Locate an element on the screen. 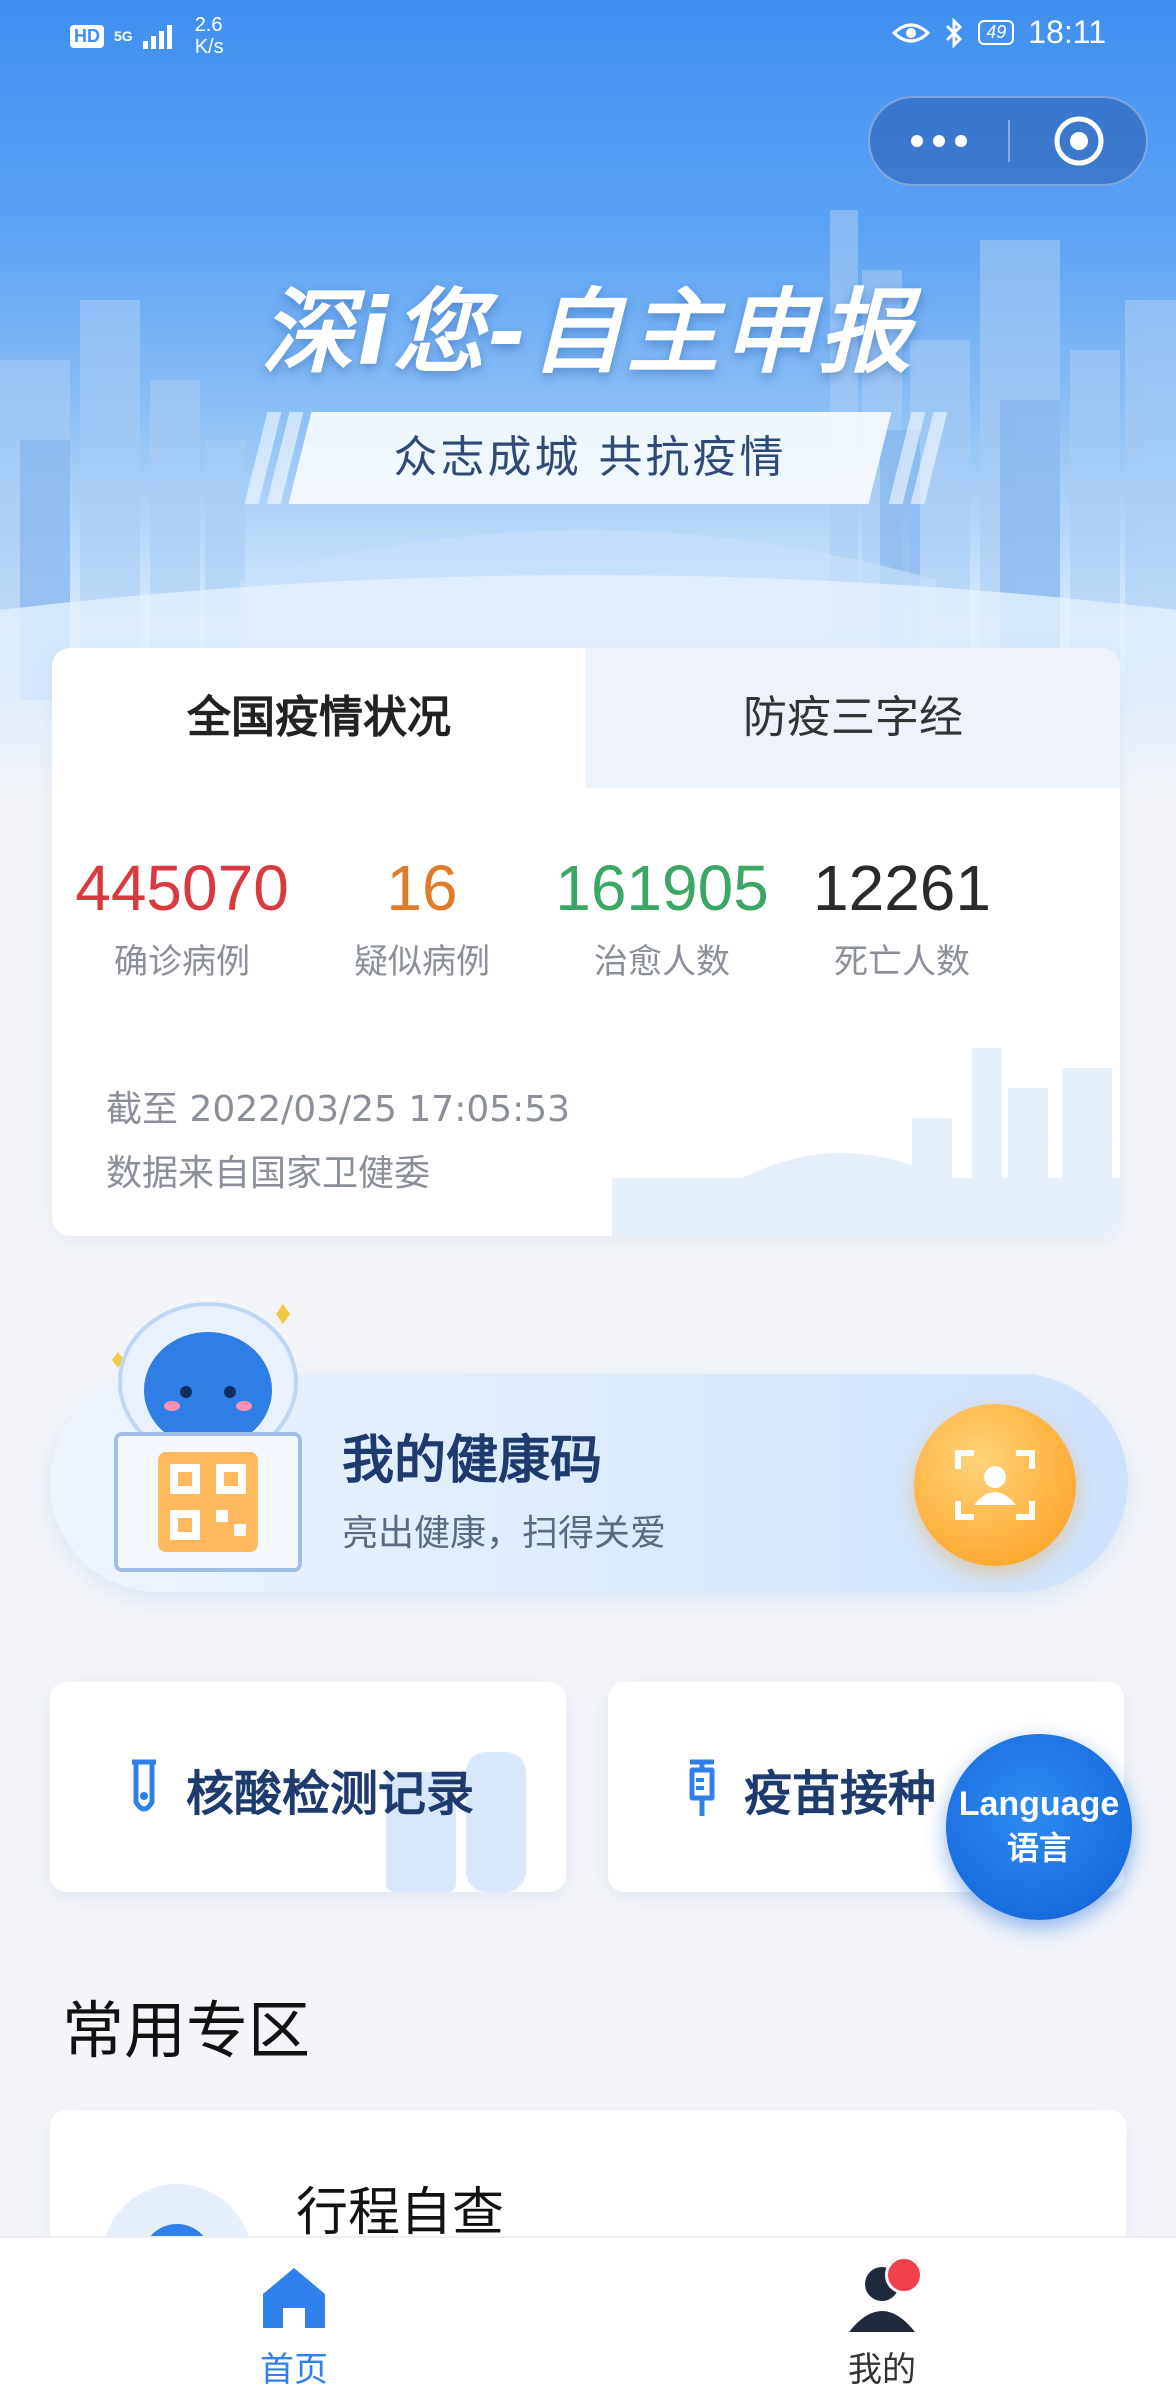 The width and height of the screenshot is (1176, 2402). stat-deaths: 12261 死亡人数 is located at coordinates (902, 915).